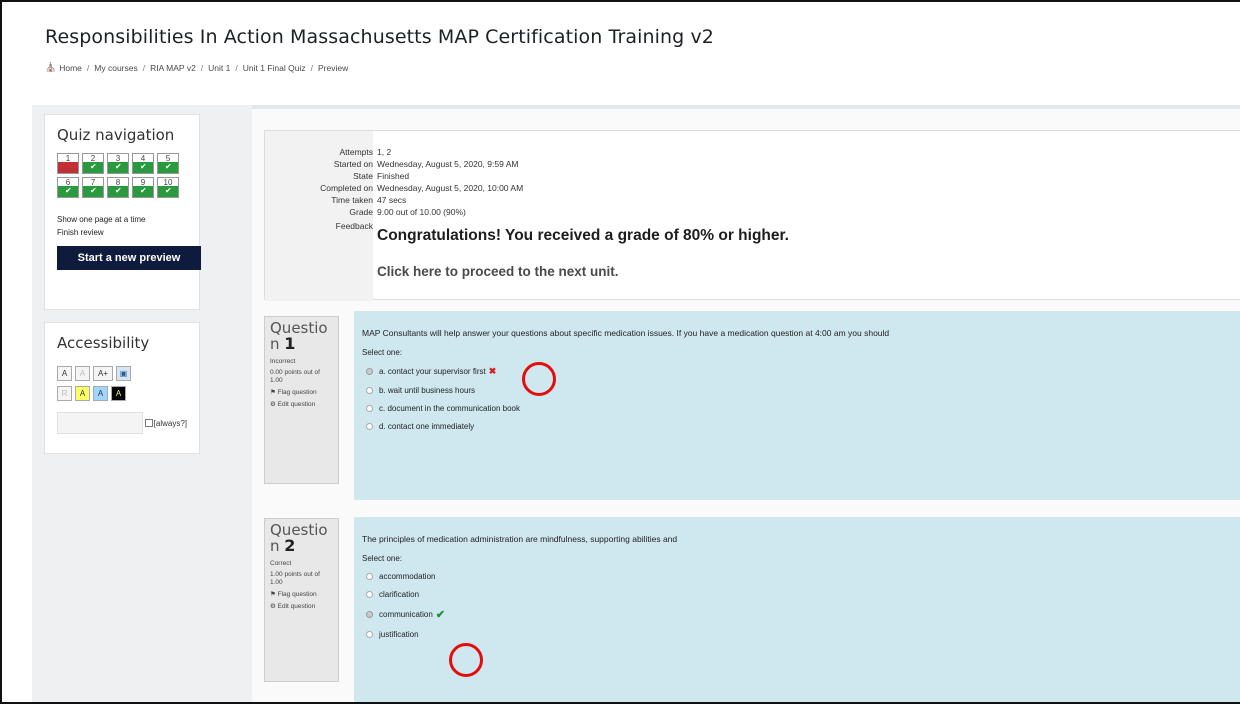  Describe the element at coordinates (392, 200) in the screenshot. I see `summary-value: 47 secs` at that location.